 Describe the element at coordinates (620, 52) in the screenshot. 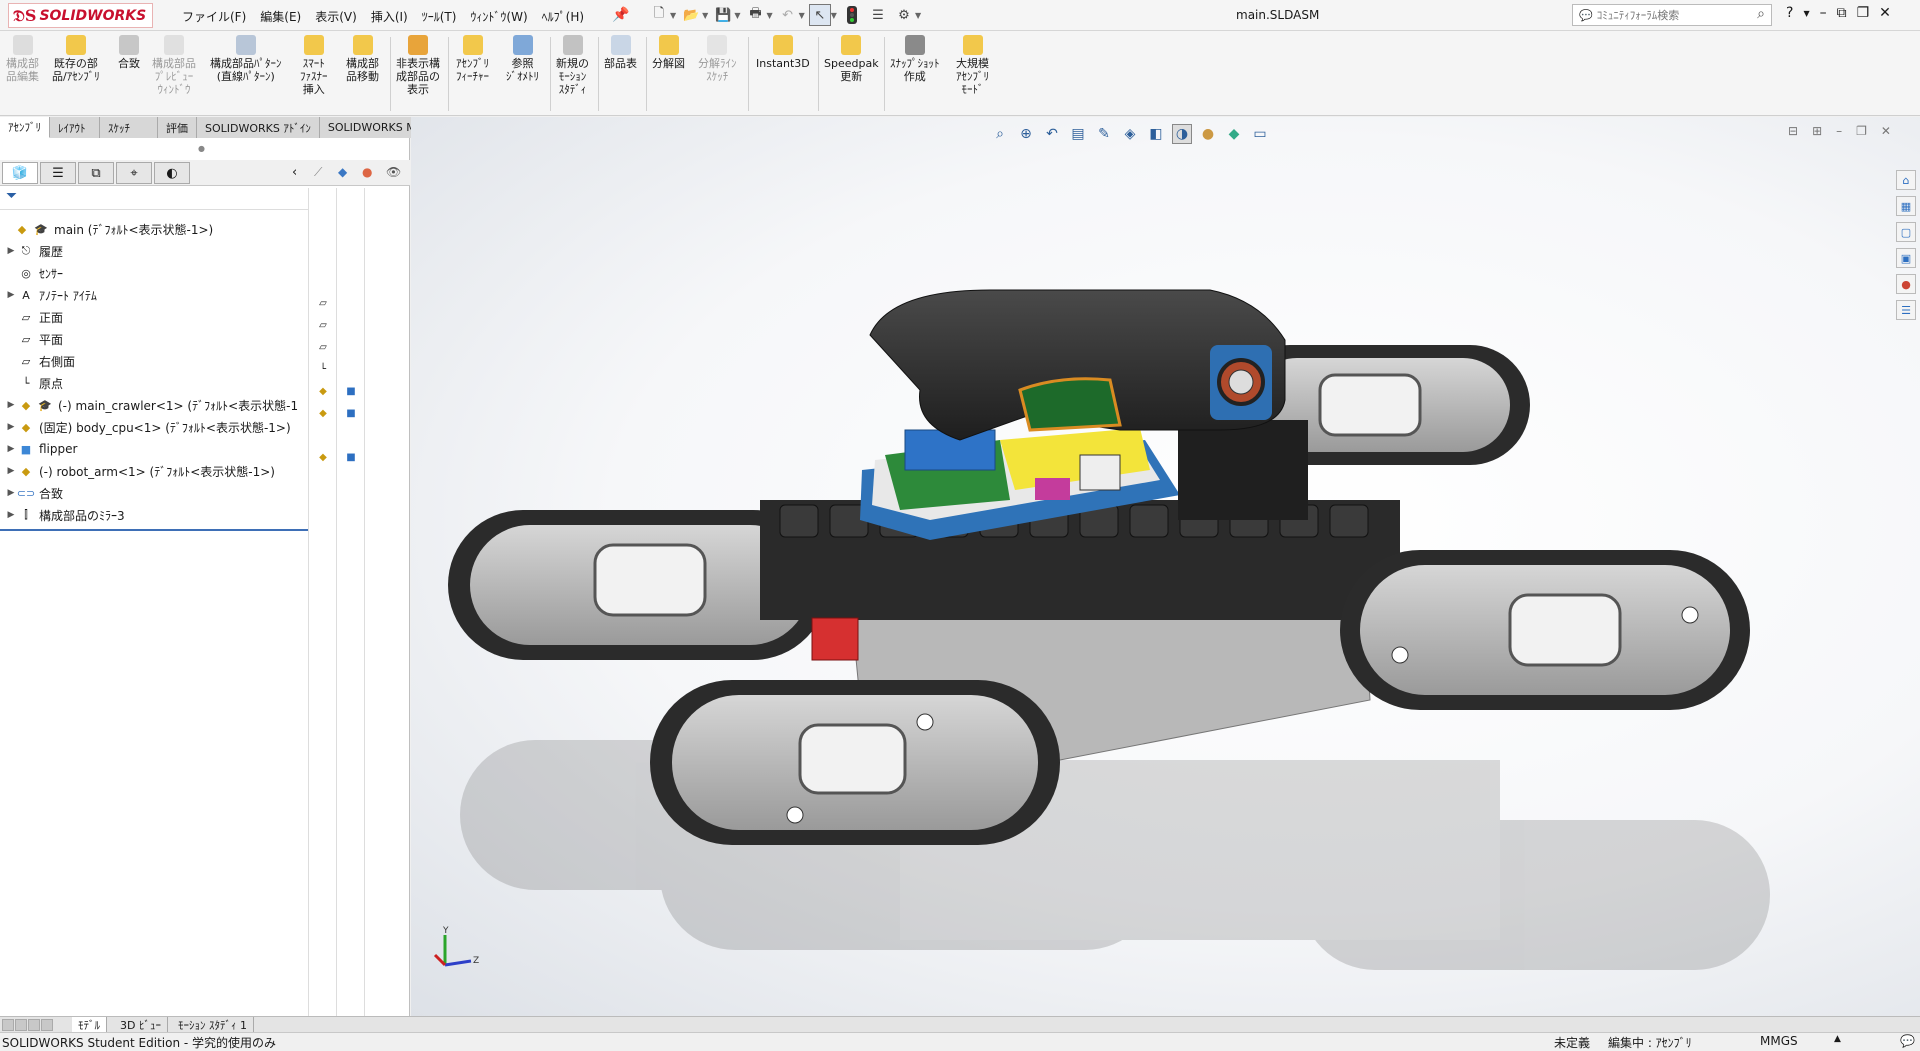

I see `bom-button: 部品表` at that location.